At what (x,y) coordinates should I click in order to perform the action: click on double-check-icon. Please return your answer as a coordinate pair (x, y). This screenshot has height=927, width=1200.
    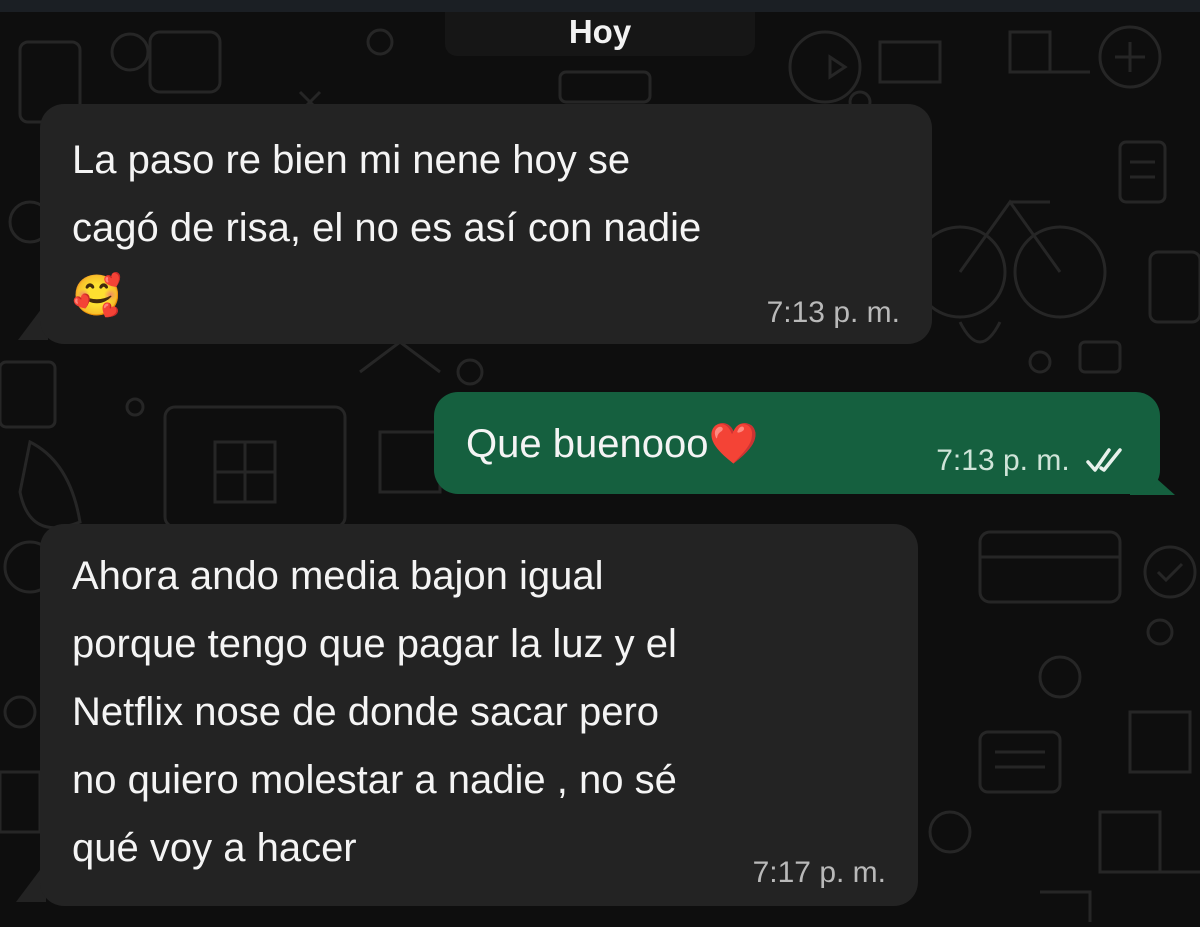
    Looking at the image, I should click on (1104, 460).